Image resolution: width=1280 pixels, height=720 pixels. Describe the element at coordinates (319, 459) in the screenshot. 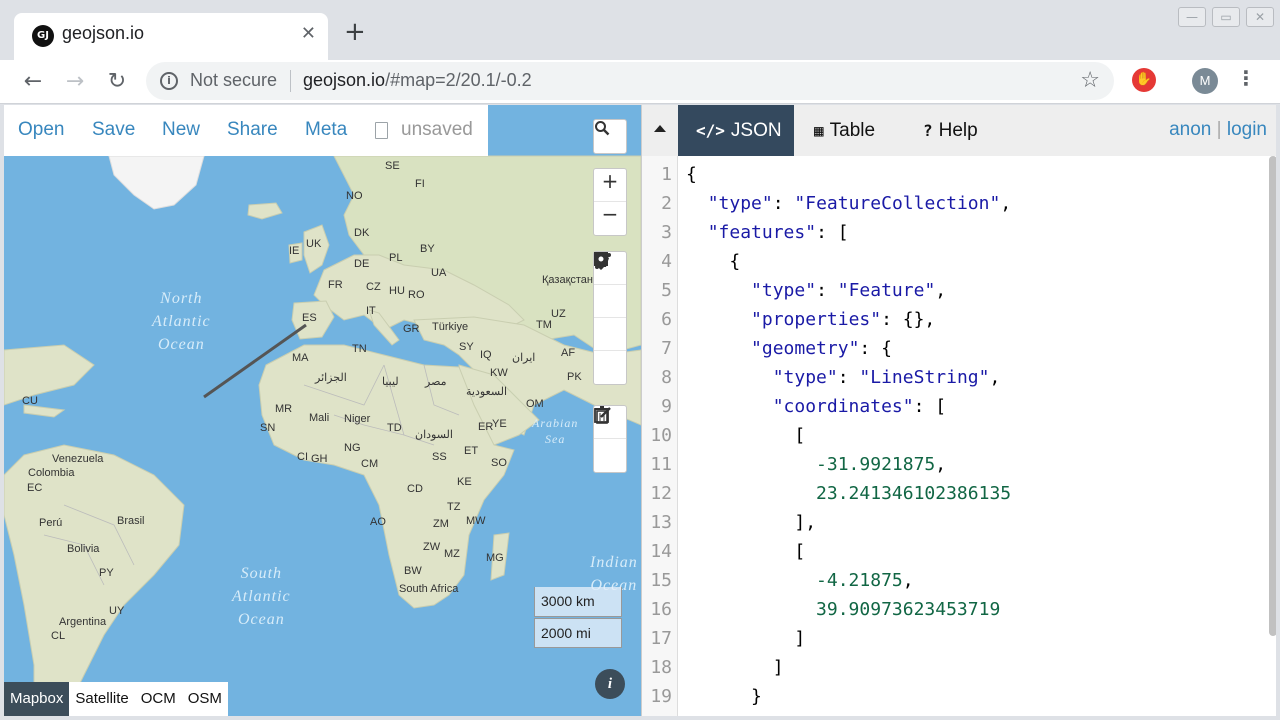

I see `country-label: GH` at that location.